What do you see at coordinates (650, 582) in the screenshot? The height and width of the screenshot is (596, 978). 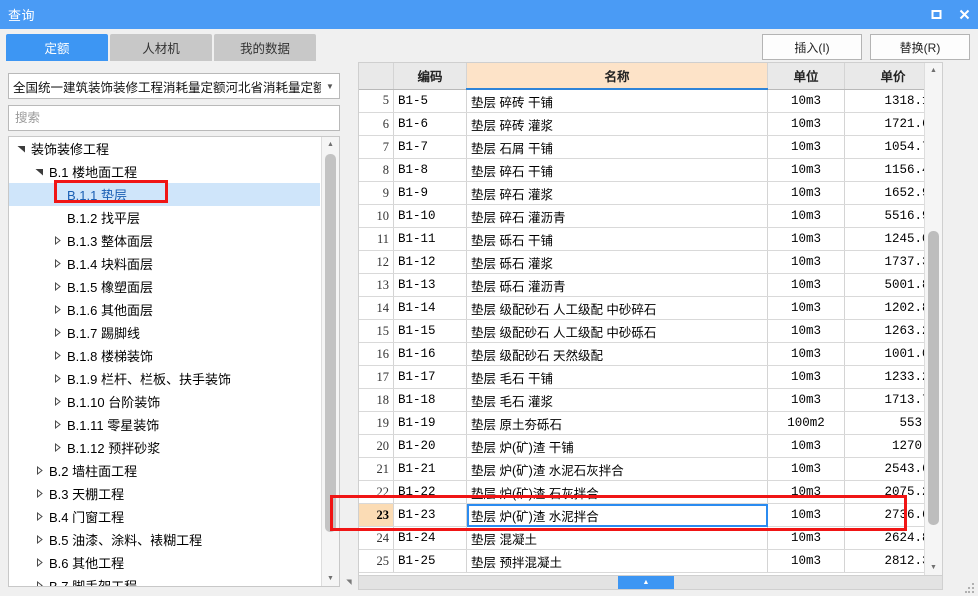 I see `horizontal-splitter: ▲` at bounding box center [650, 582].